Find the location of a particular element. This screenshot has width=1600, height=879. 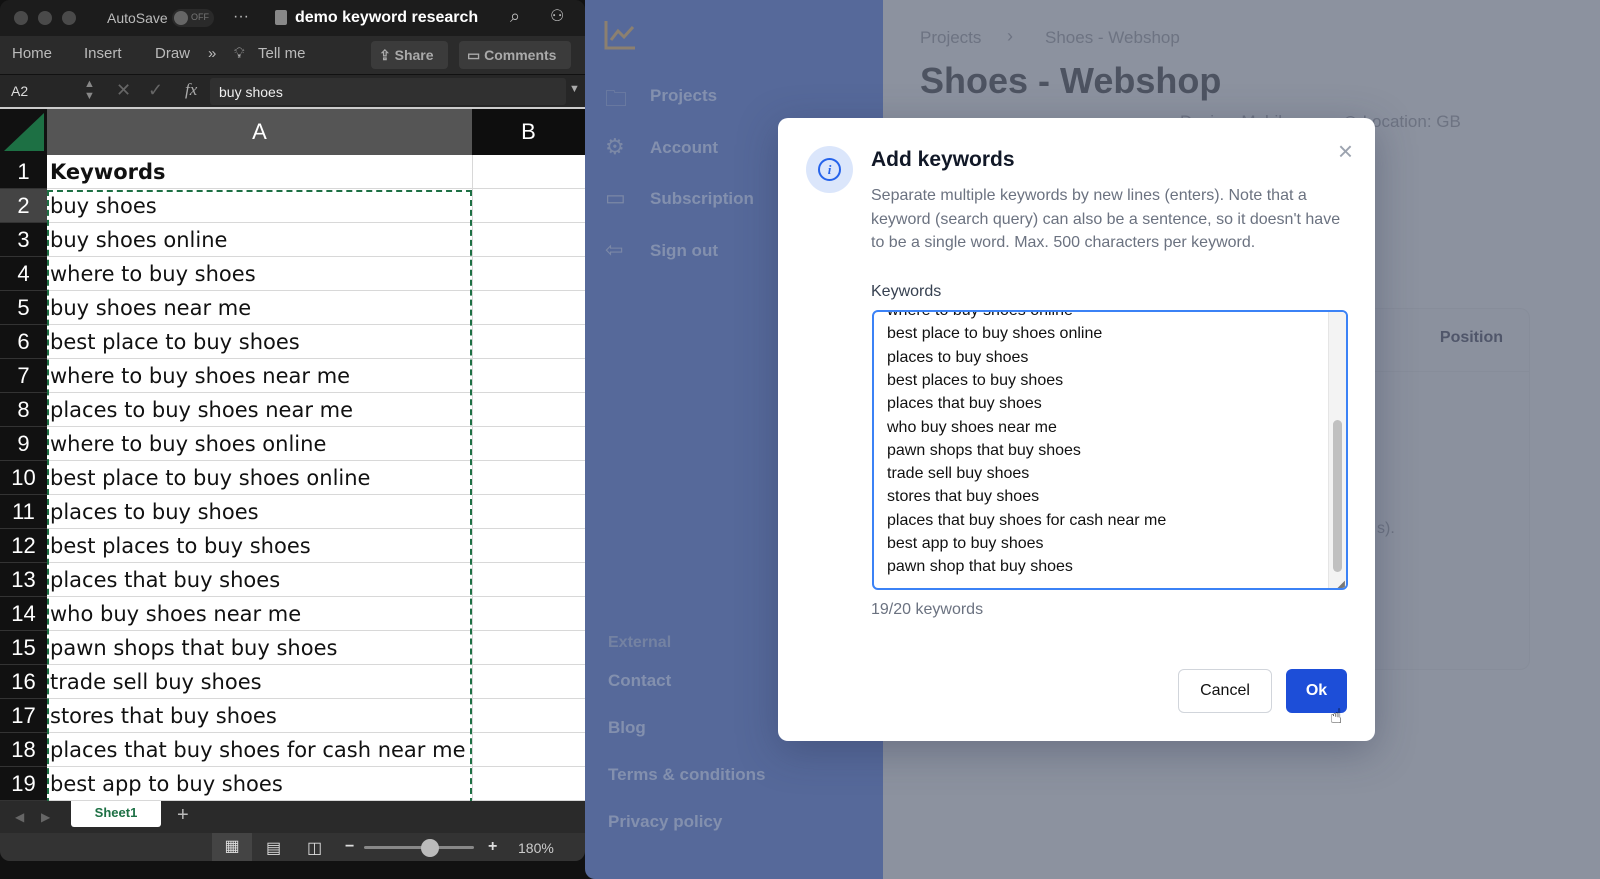

function-icon: fx is located at coordinates (191, 90).